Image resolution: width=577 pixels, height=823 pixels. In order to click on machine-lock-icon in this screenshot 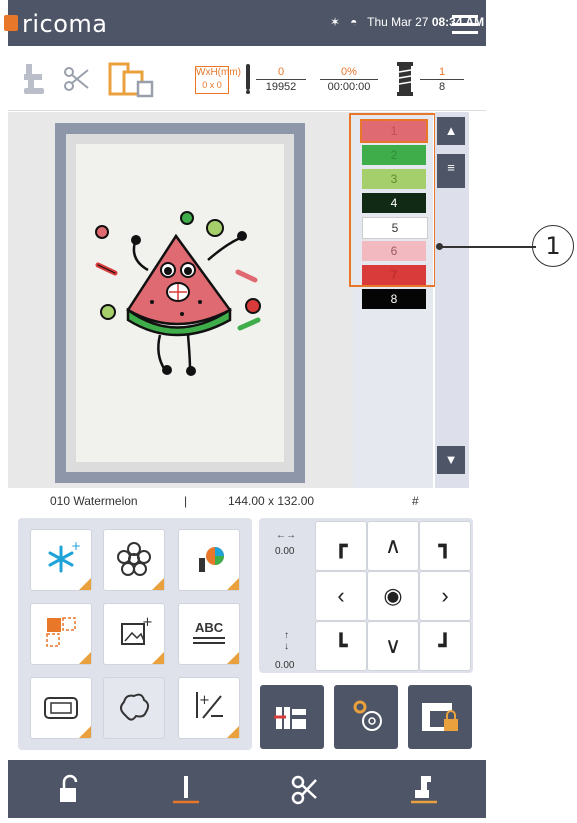, I will do `click(440, 717)`.